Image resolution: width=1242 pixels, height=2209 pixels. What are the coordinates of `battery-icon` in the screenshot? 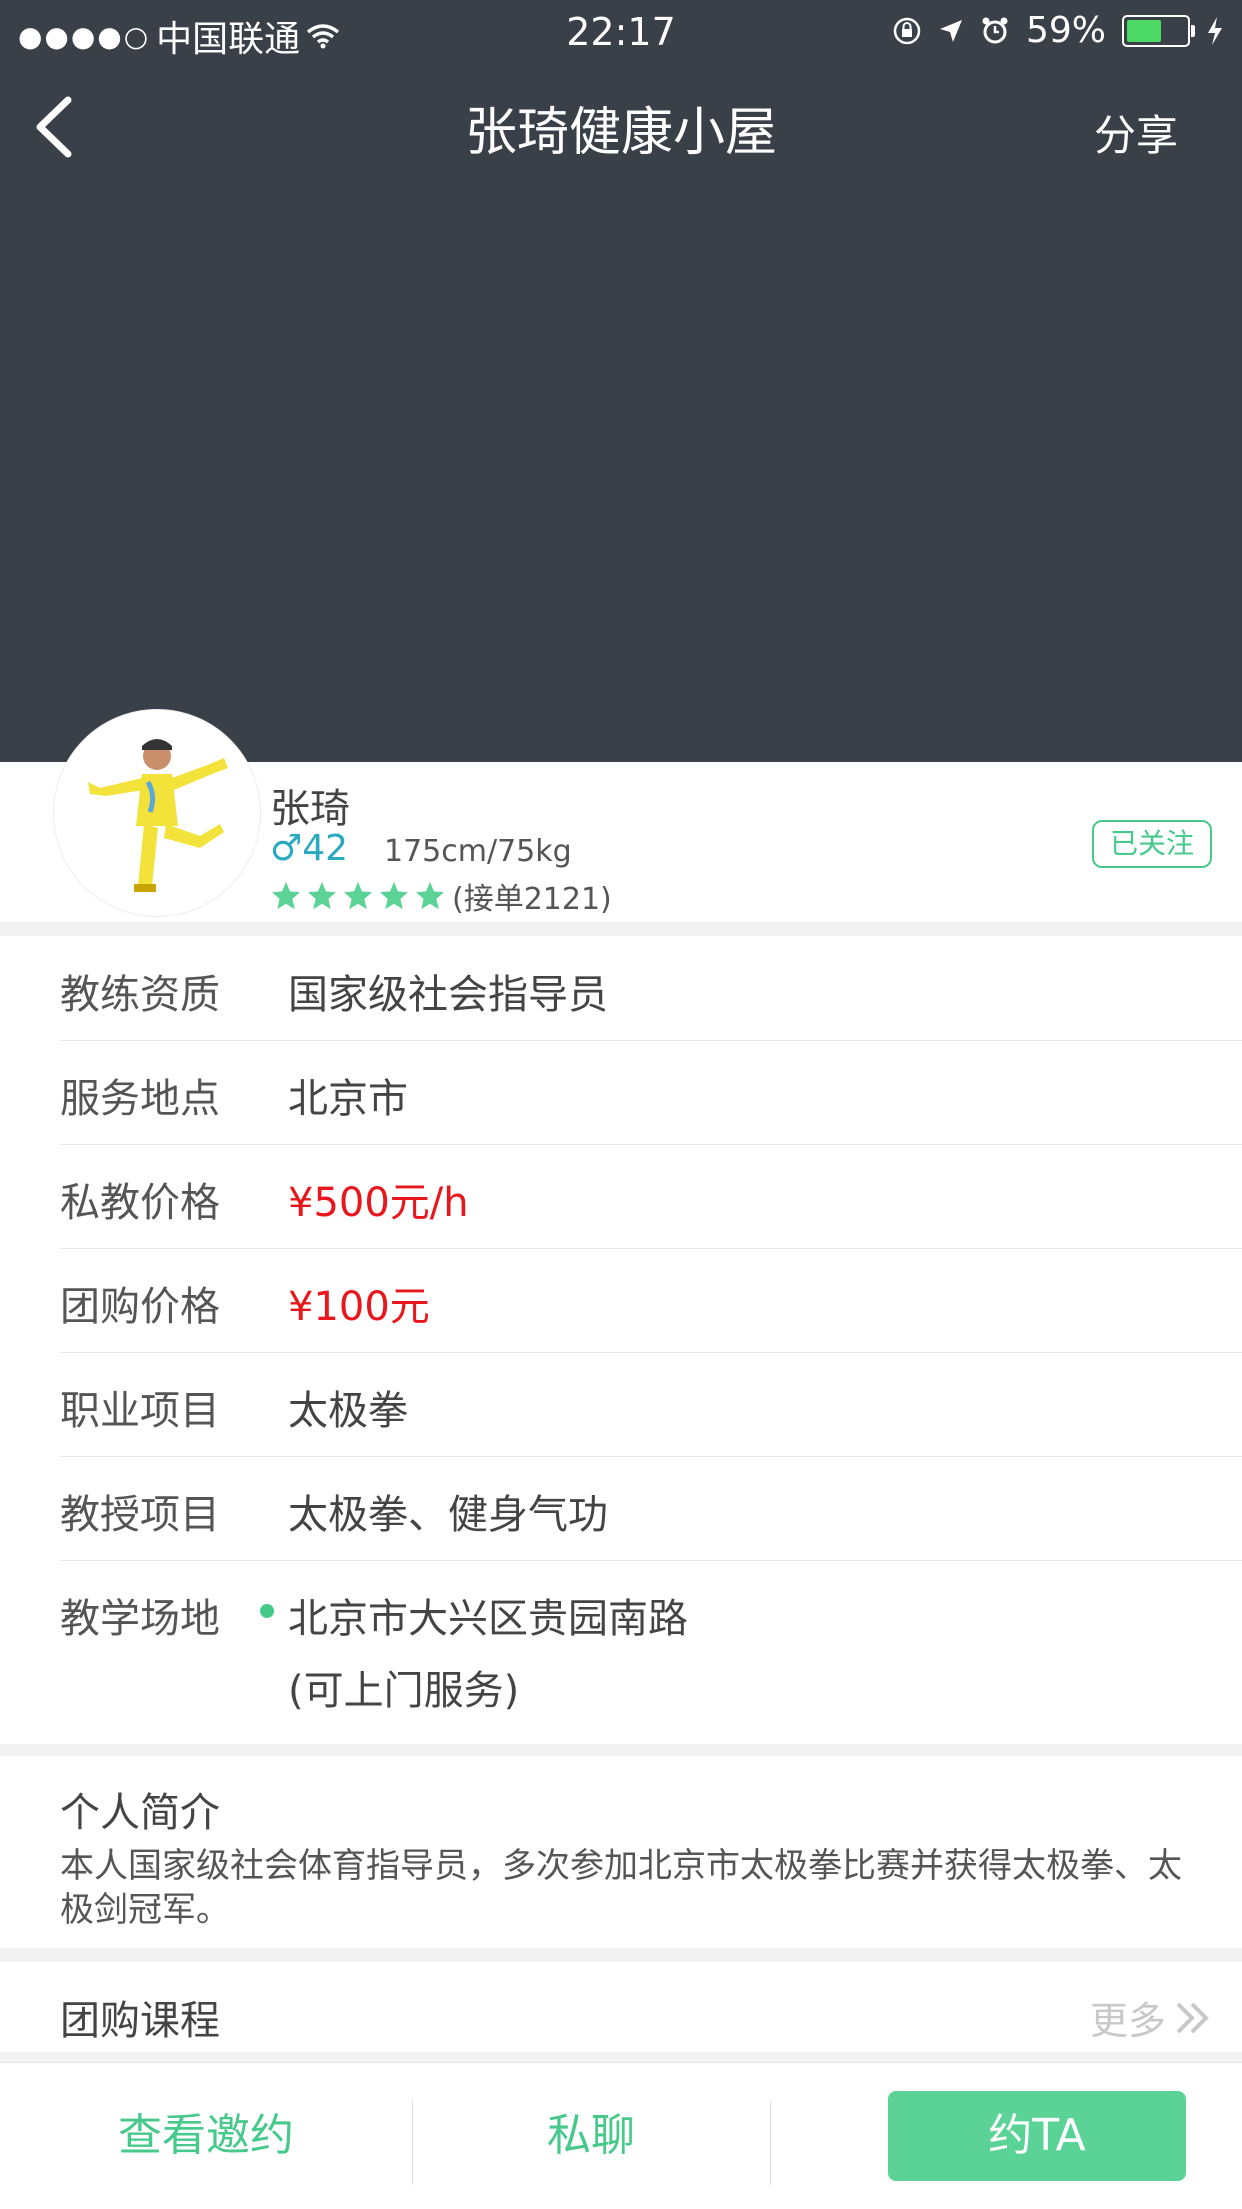 It's located at (1158, 30).